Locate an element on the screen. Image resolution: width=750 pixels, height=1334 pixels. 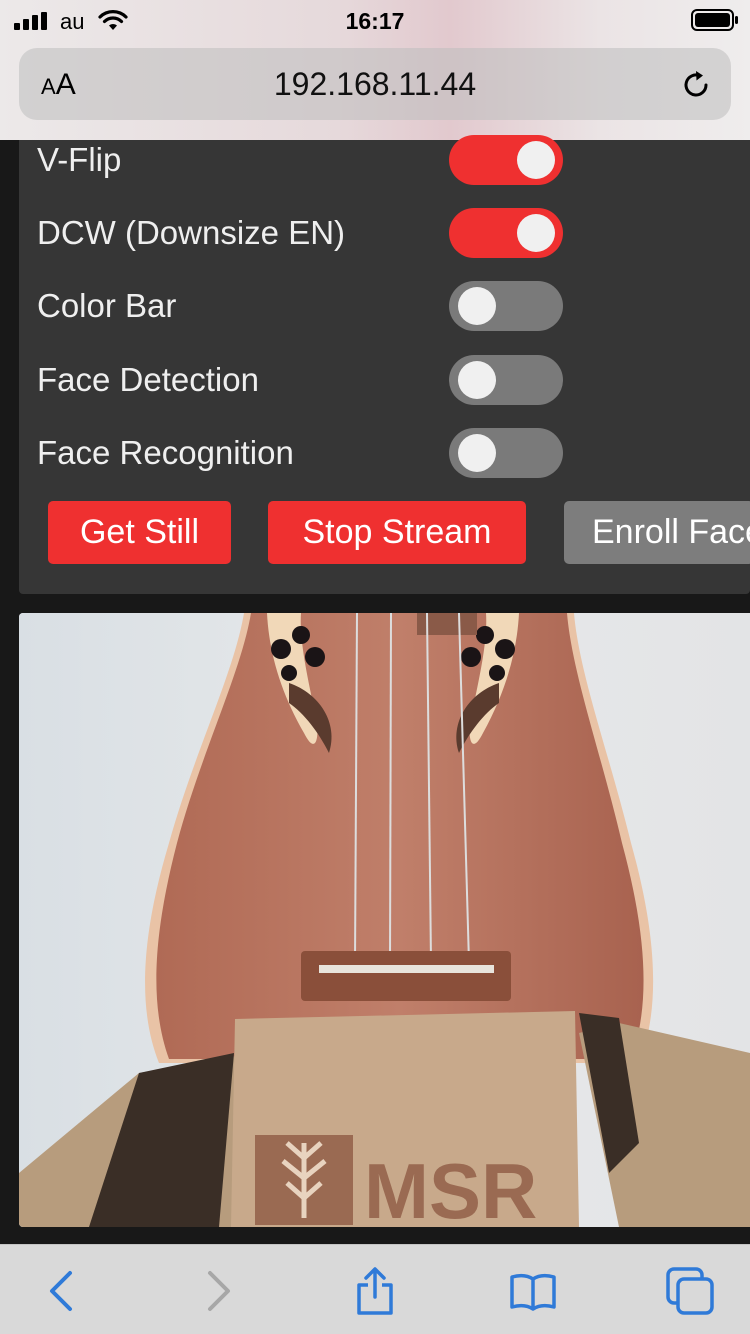
setting-row-face-detection: Face Detection is located at coordinates (384, 380).